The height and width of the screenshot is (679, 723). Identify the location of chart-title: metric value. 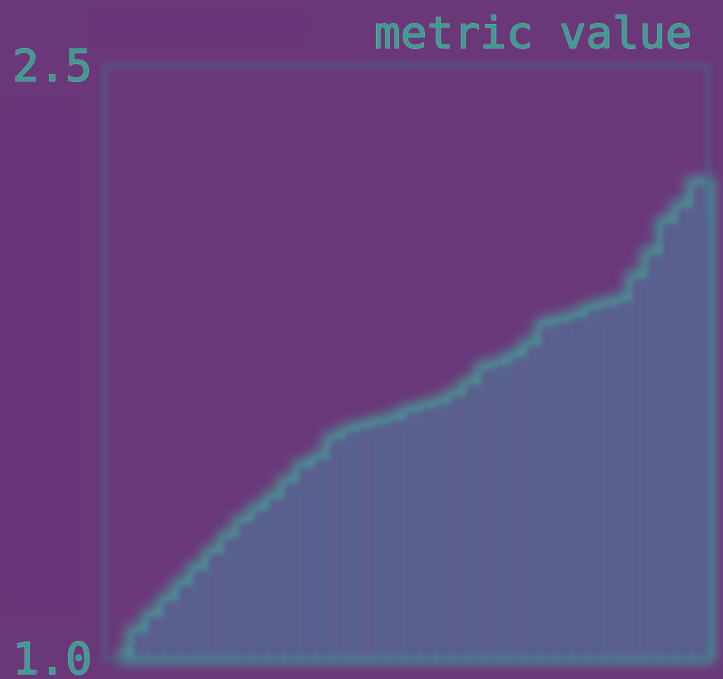
(533, 33).